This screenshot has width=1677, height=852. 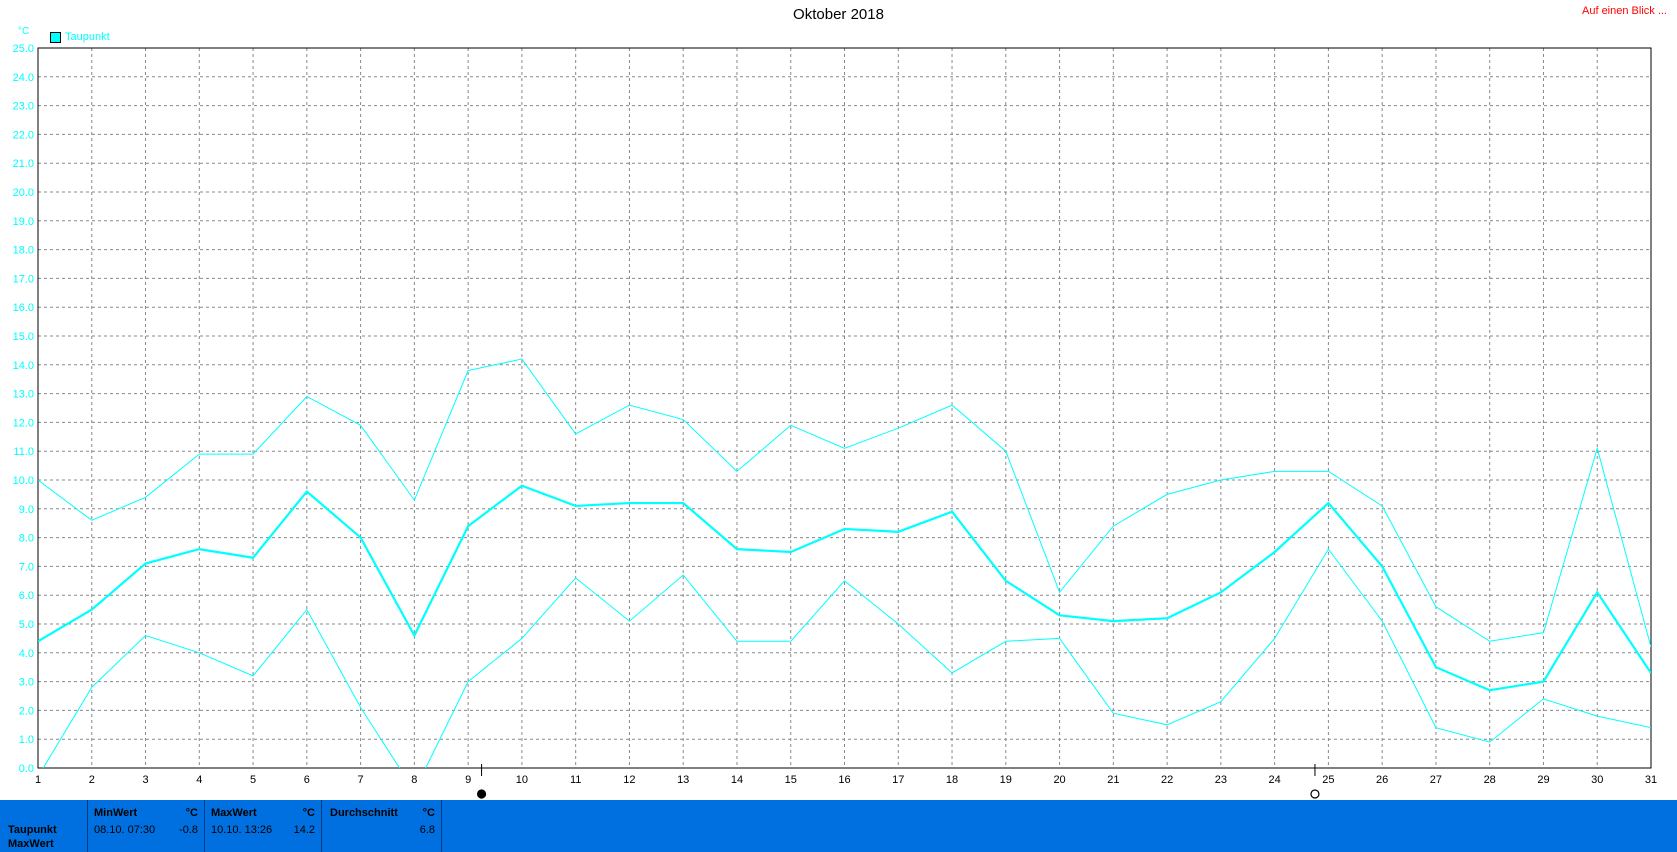 I want to click on y-tick-label: 16.0, so click(x=23, y=308).